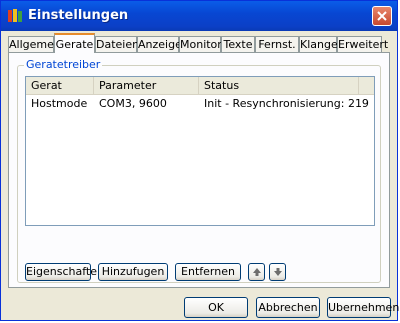 The height and width of the screenshot is (323, 400). What do you see at coordinates (74, 43) in the screenshot?
I see `tab-gerate: Gerate` at bounding box center [74, 43].